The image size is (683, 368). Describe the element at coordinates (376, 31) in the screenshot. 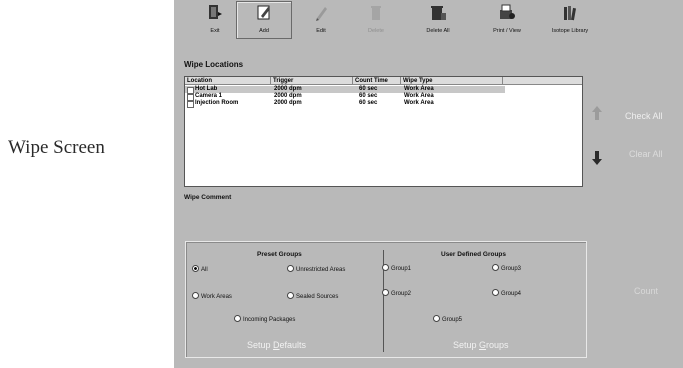

I see `delete-label: Delete` at that location.